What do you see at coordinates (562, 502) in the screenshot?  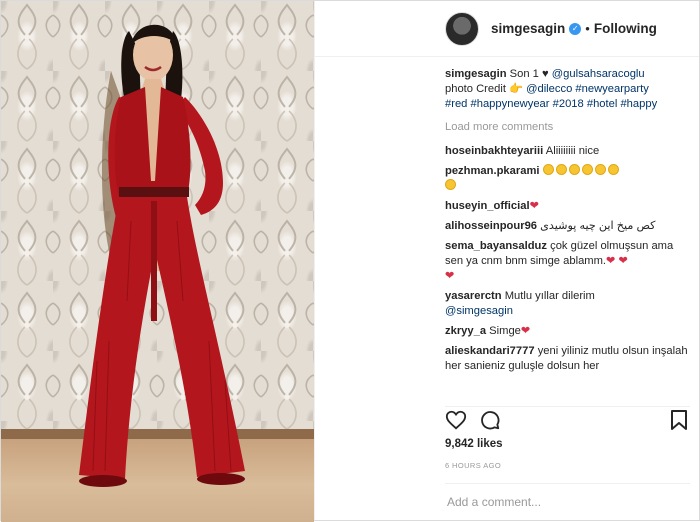 I see `add-comment-input` at bounding box center [562, 502].